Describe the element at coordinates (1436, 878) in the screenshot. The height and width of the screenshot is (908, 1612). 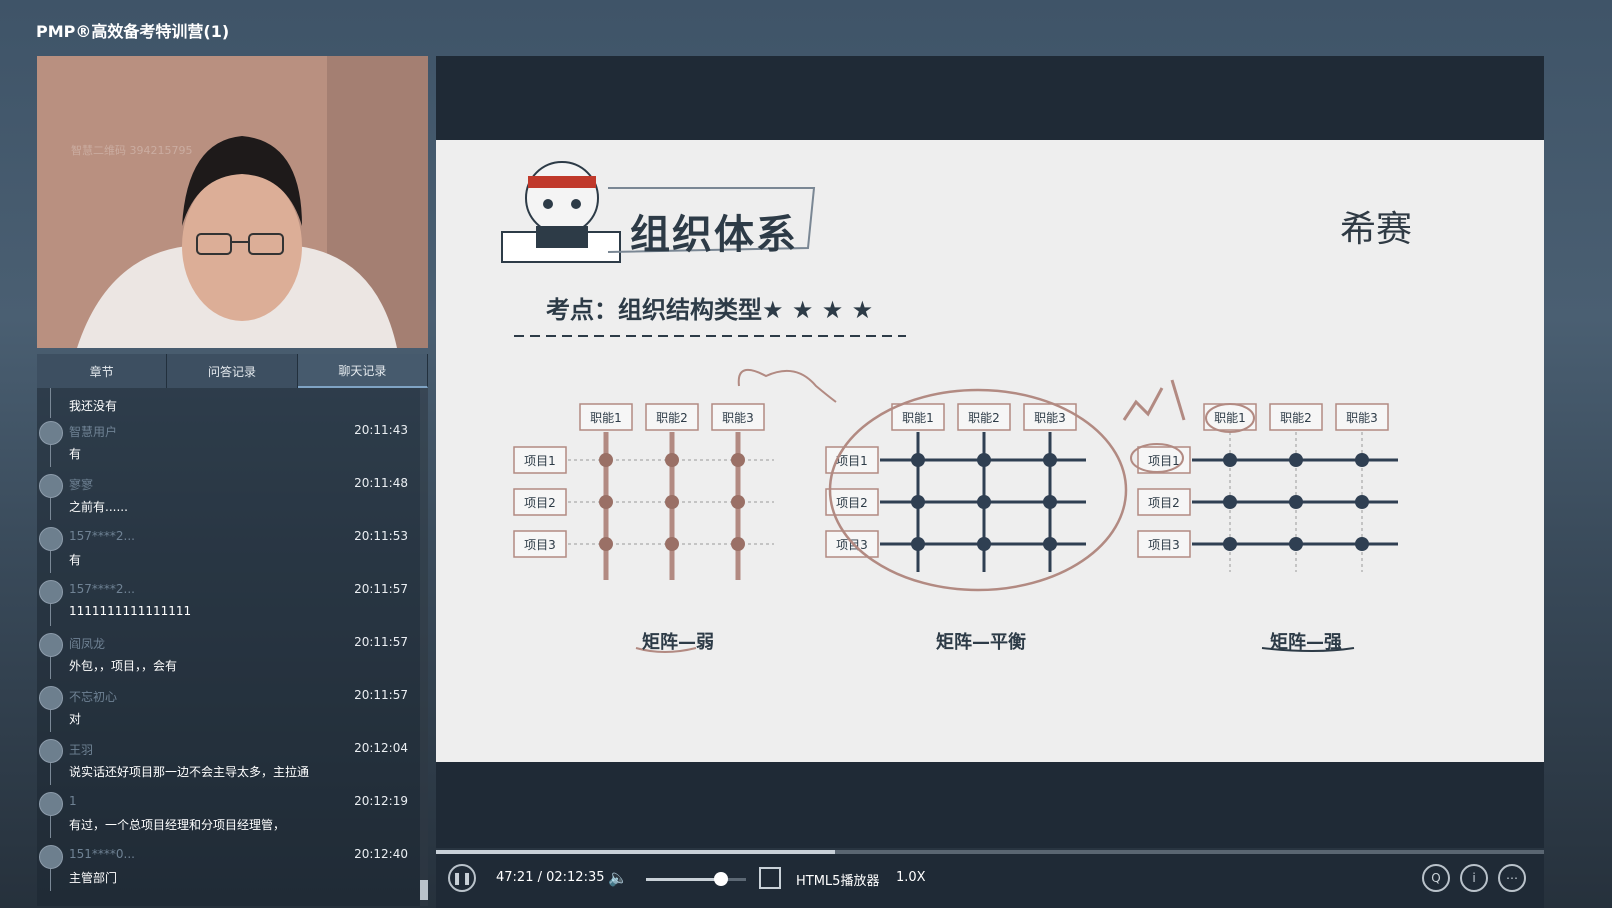
I see `qa-icon: Q` at that location.